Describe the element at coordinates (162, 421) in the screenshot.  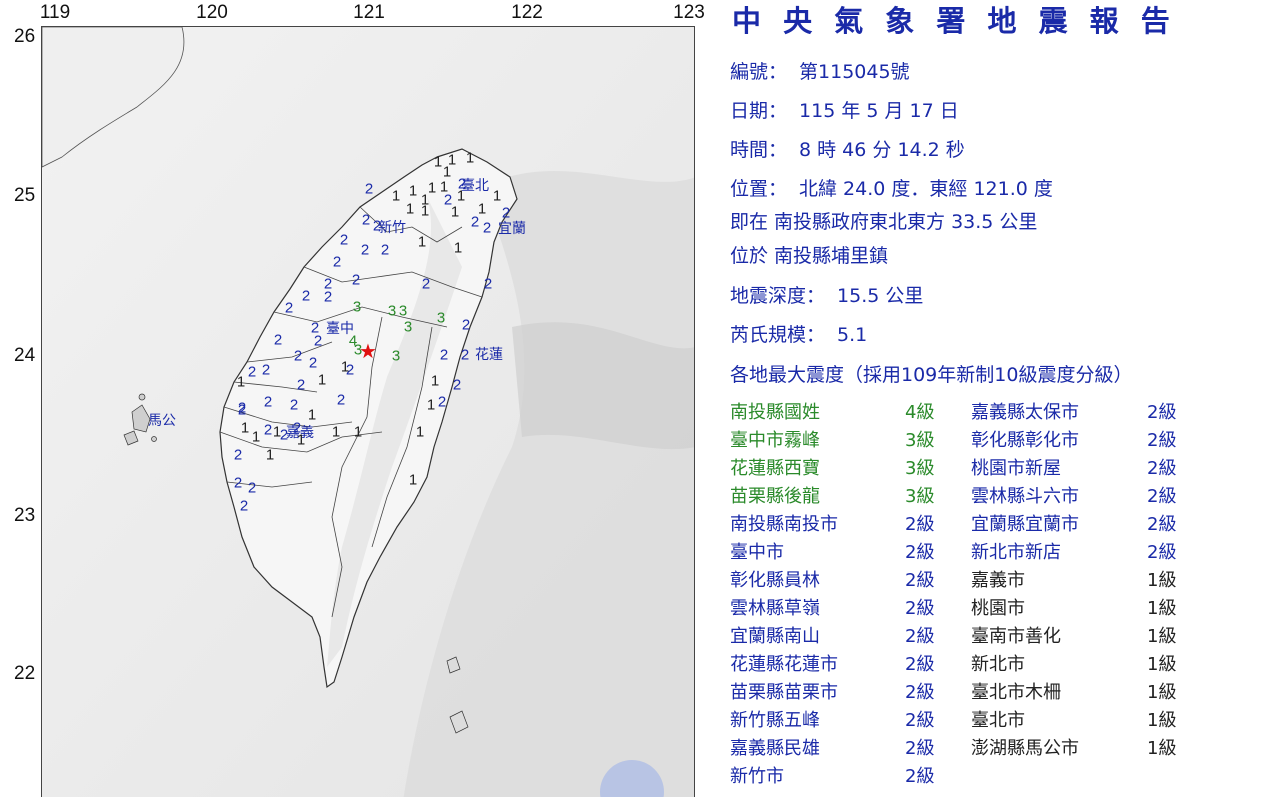
I see `city-label-magong: 馬公` at that location.